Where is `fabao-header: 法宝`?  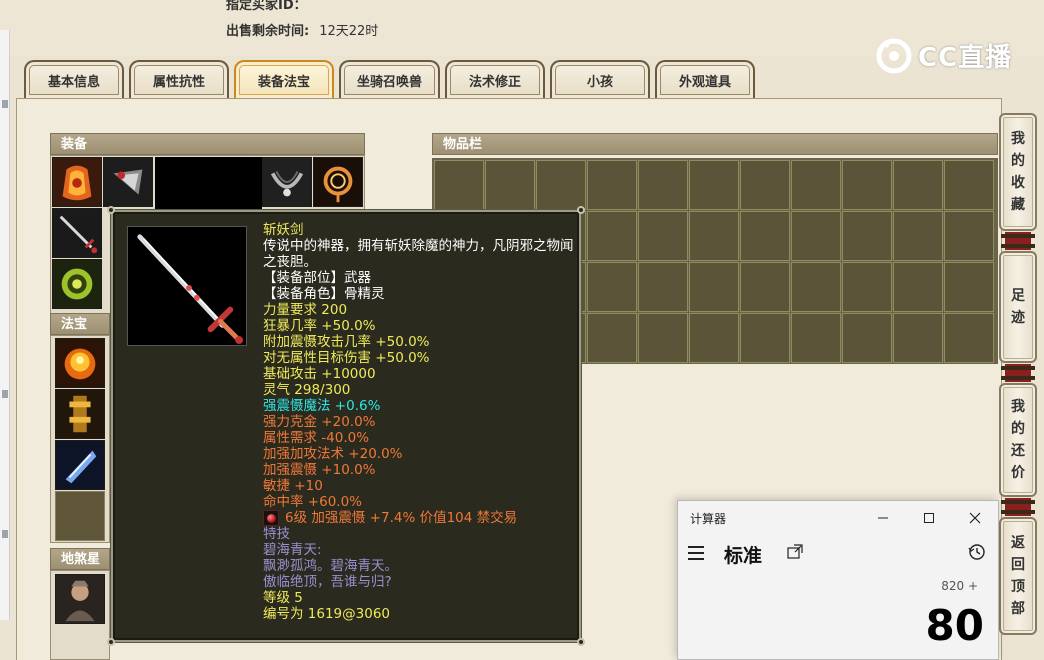
fabao-header: 法宝 is located at coordinates (80, 324).